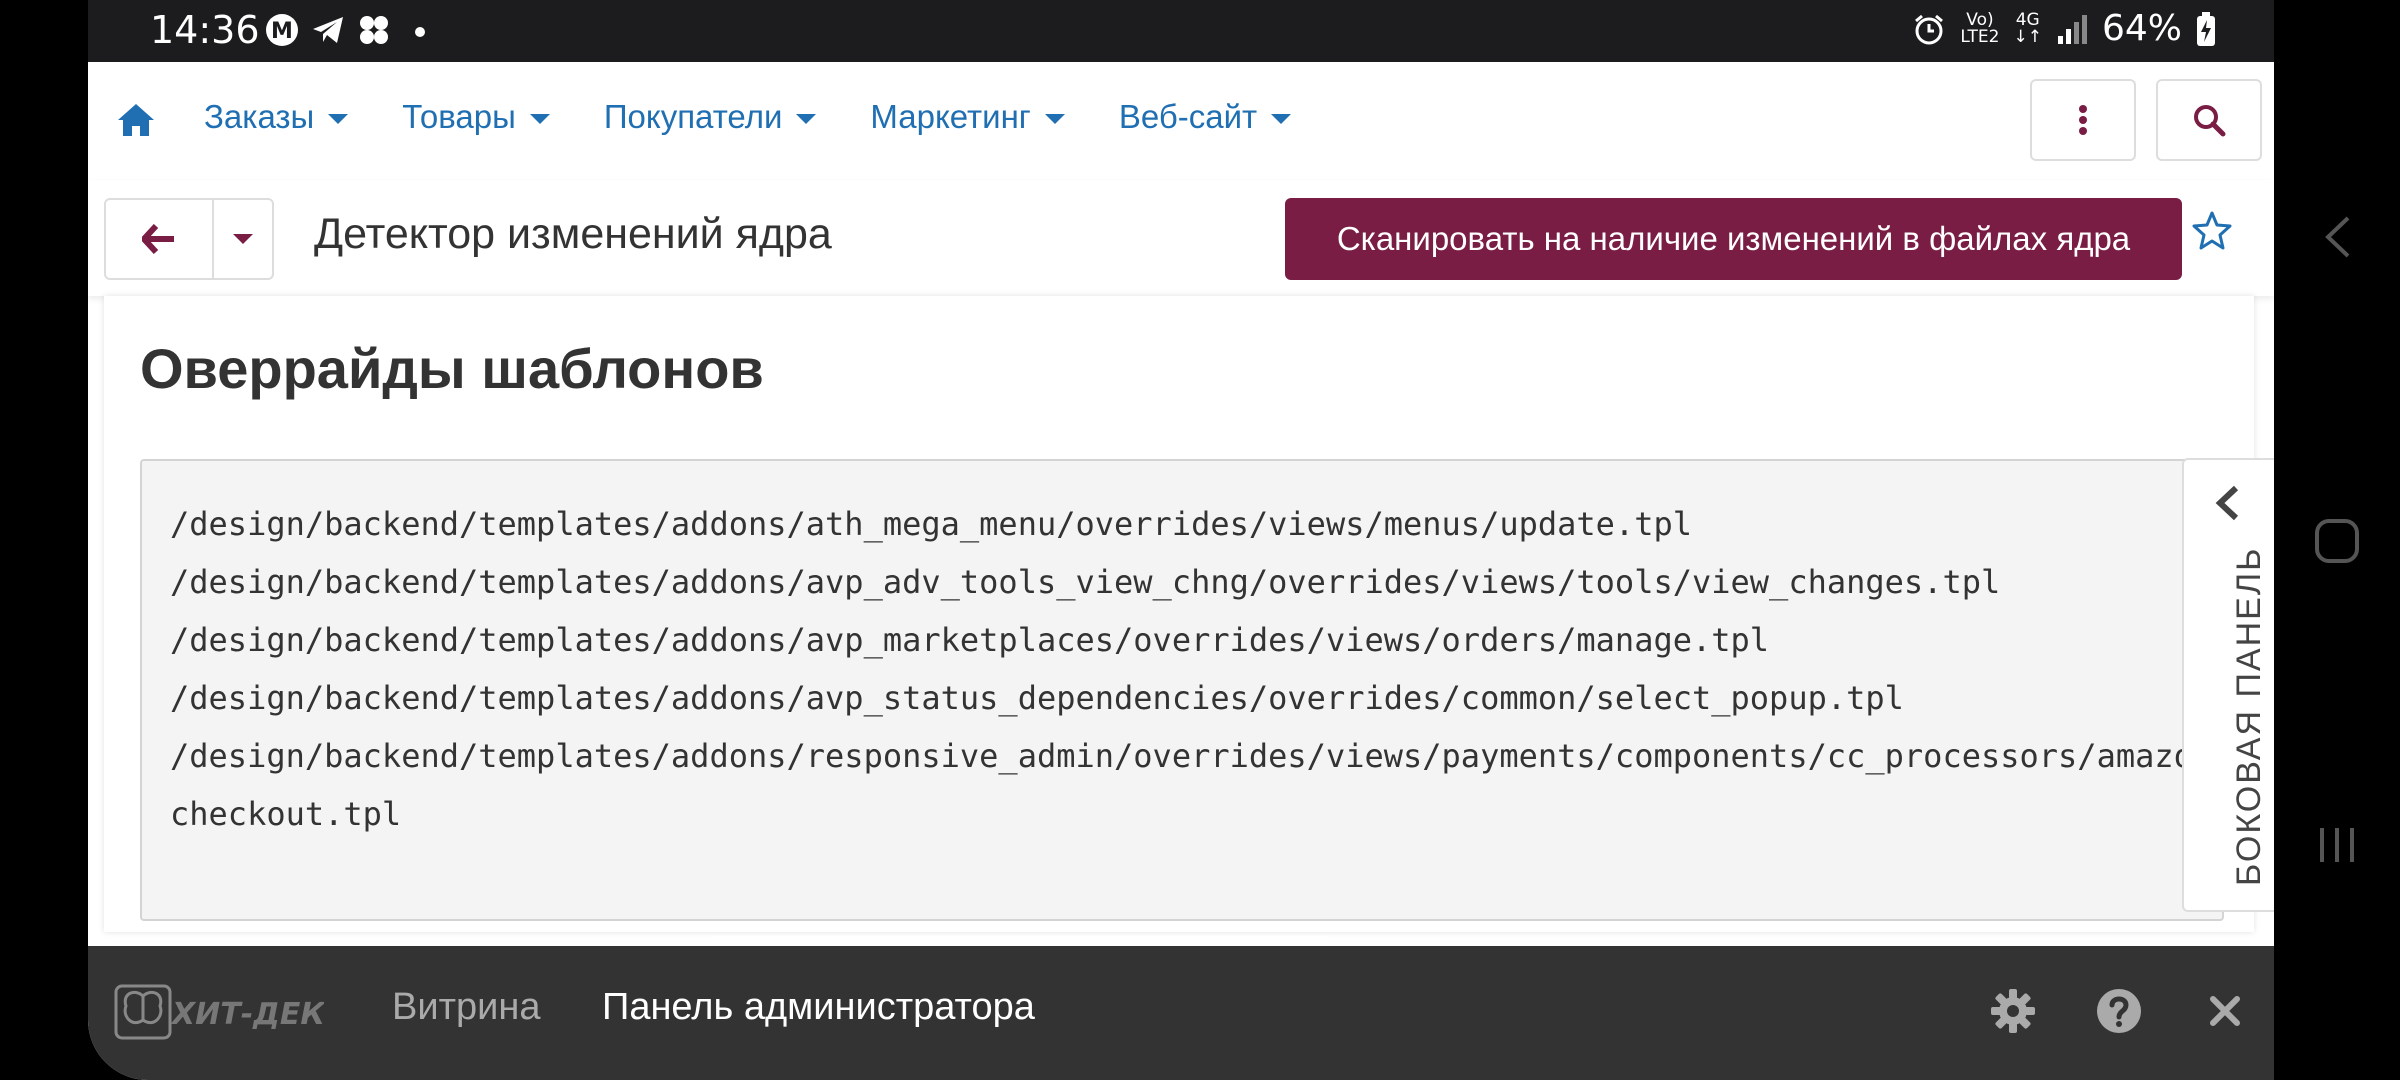 The image size is (2400, 1080). I want to click on star-icon, so click(2212, 230).